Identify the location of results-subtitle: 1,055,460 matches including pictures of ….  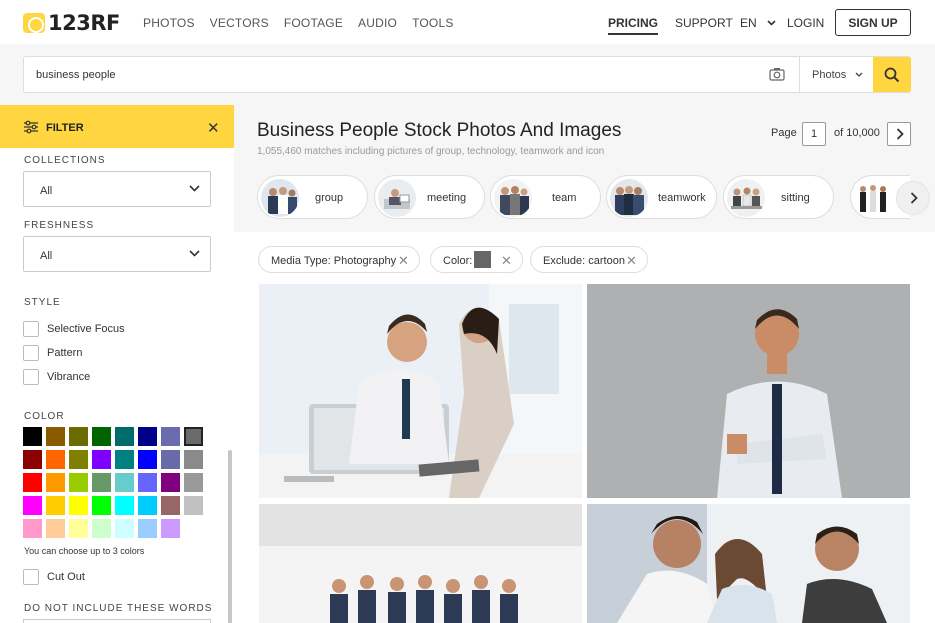
(431, 151).